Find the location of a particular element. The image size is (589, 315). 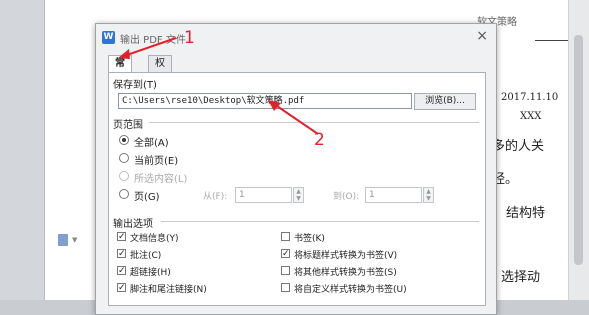

dropdown-arrow-icon: ▼ is located at coordinates (74, 240).